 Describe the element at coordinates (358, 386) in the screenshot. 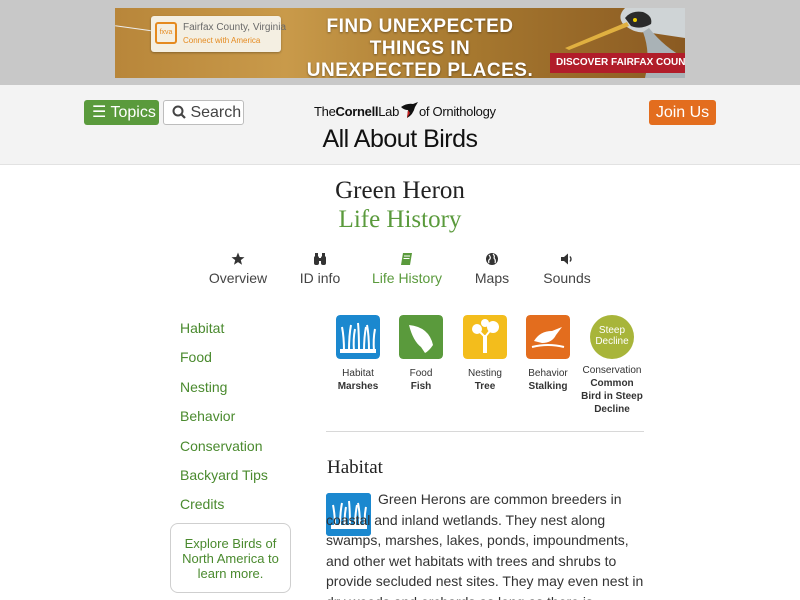

I see `fact-habitat-value: Marshes` at that location.